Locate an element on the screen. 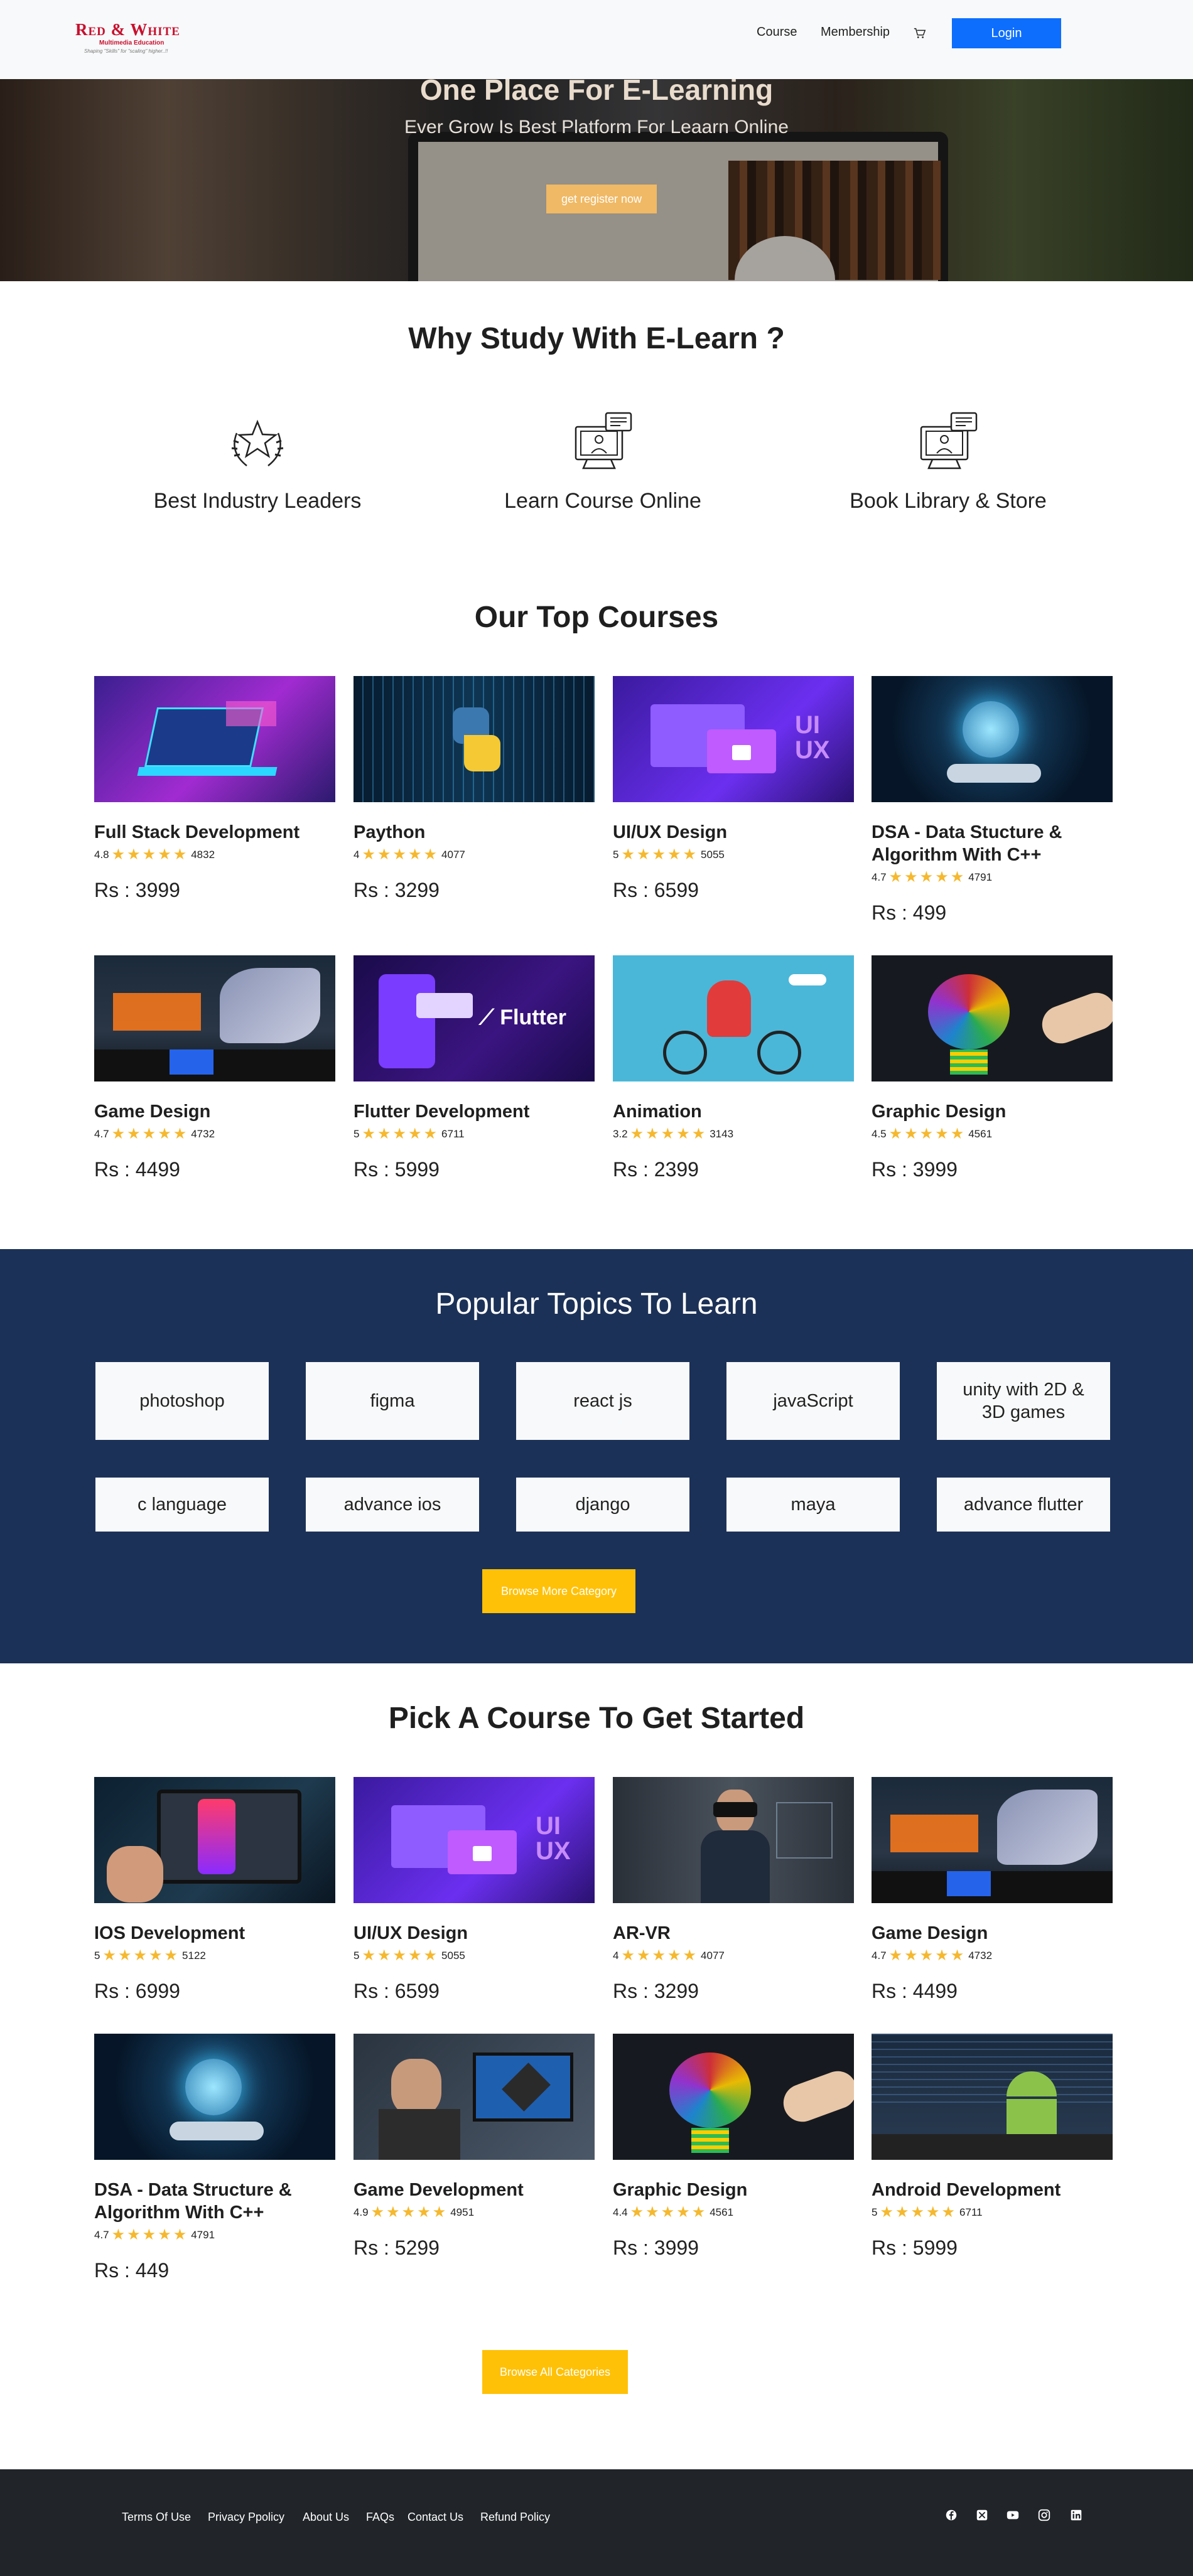 The image size is (1193, 2576). course-name: Animation is located at coordinates (733, 1111).